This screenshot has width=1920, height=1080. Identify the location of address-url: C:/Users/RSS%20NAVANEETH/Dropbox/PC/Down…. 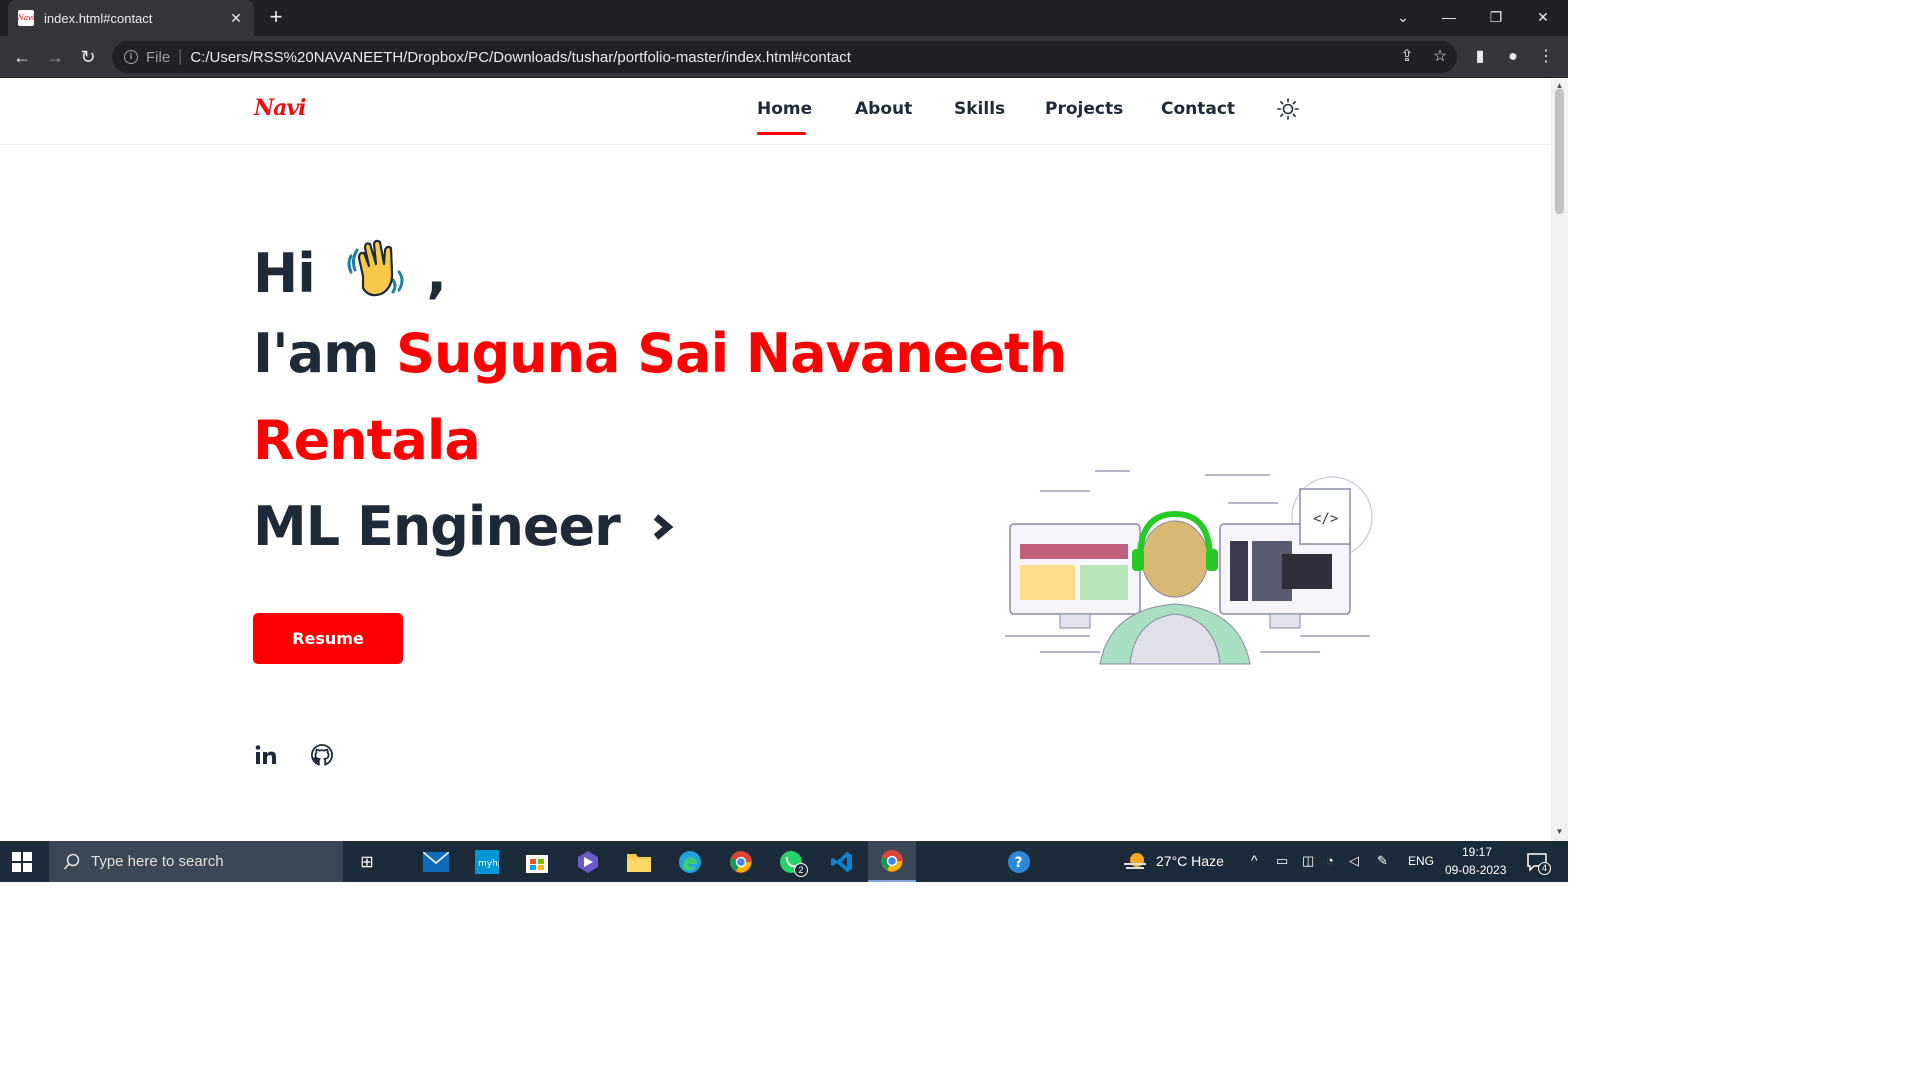
(520, 57).